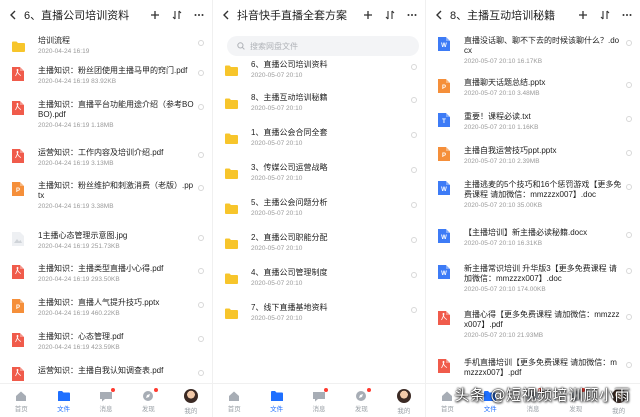  Describe the element at coordinates (505, 82) in the screenshot. I see `file-name: 直播聊天话题总结.pptx` at that location.